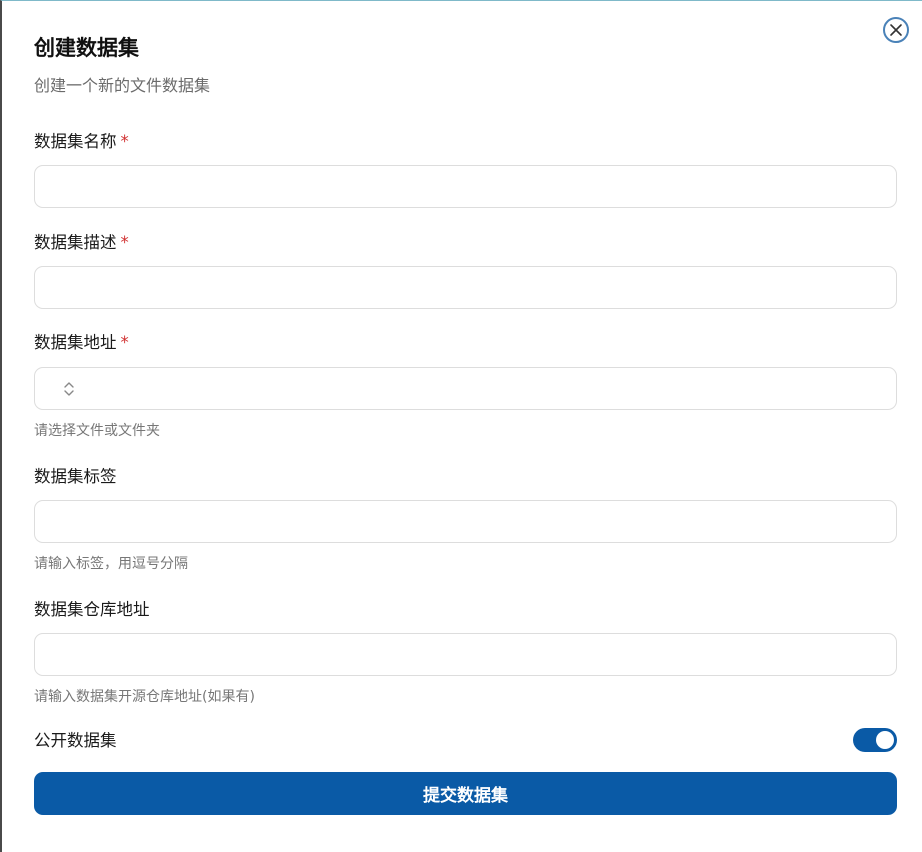  What do you see at coordinates (122, 85) in the screenshot?
I see `dialog-subtitle: 创建一个新的文件数据集` at bounding box center [122, 85].